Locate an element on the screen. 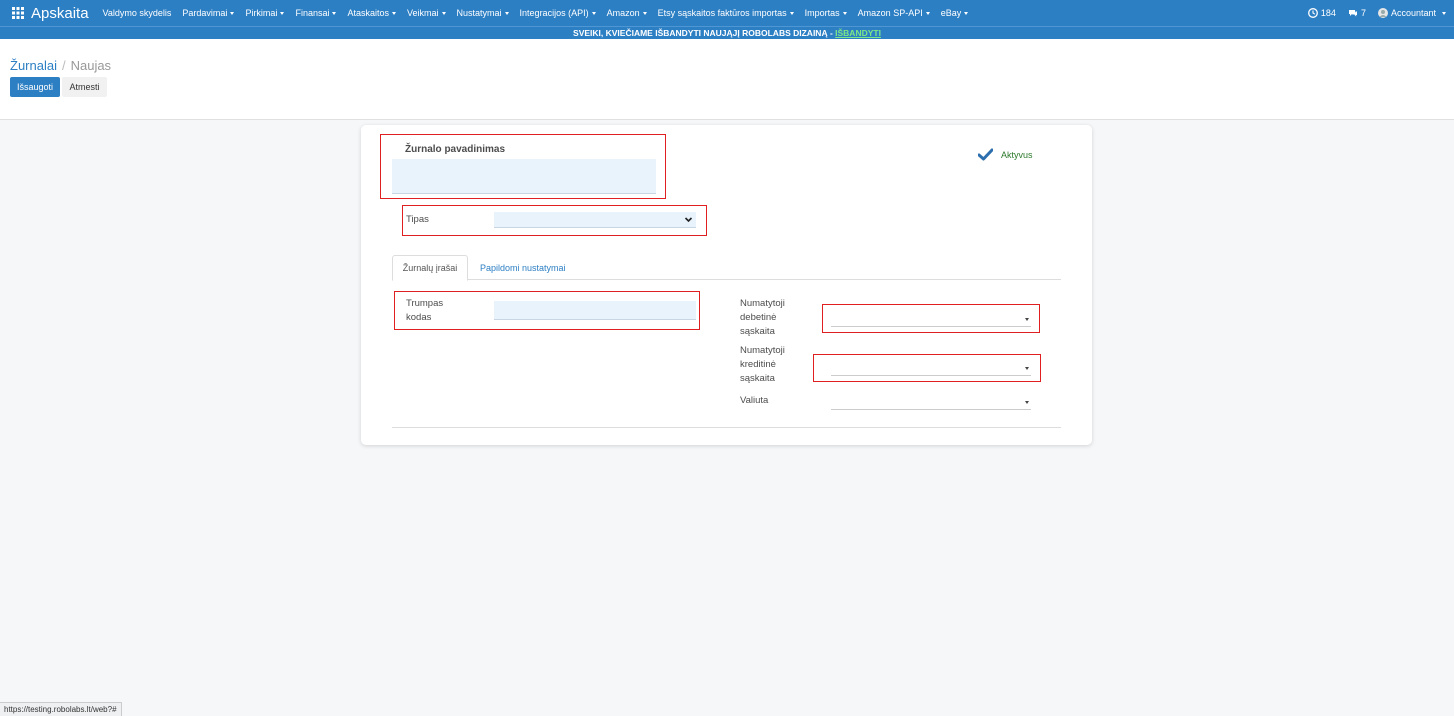  menu-item-label: Amazon SP-API is located at coordinates (890, 13).